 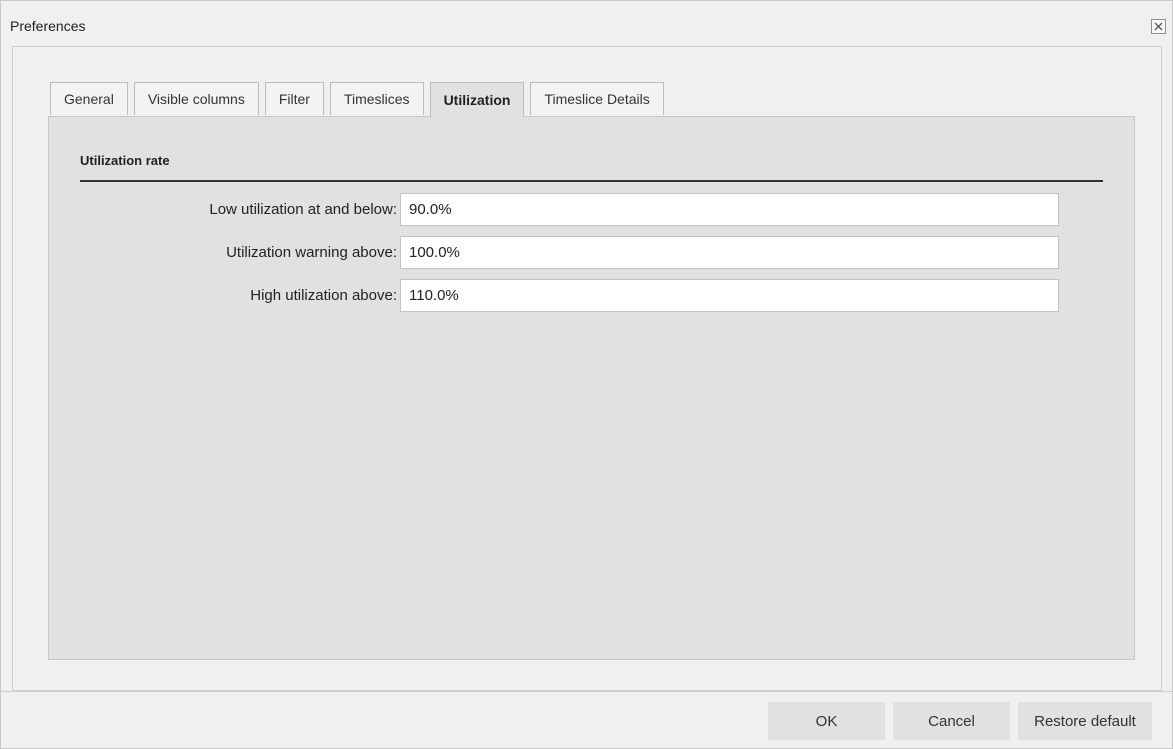 I want to click on tab-timeslice-details: Timeslice Details, so click(x=597, y=98).